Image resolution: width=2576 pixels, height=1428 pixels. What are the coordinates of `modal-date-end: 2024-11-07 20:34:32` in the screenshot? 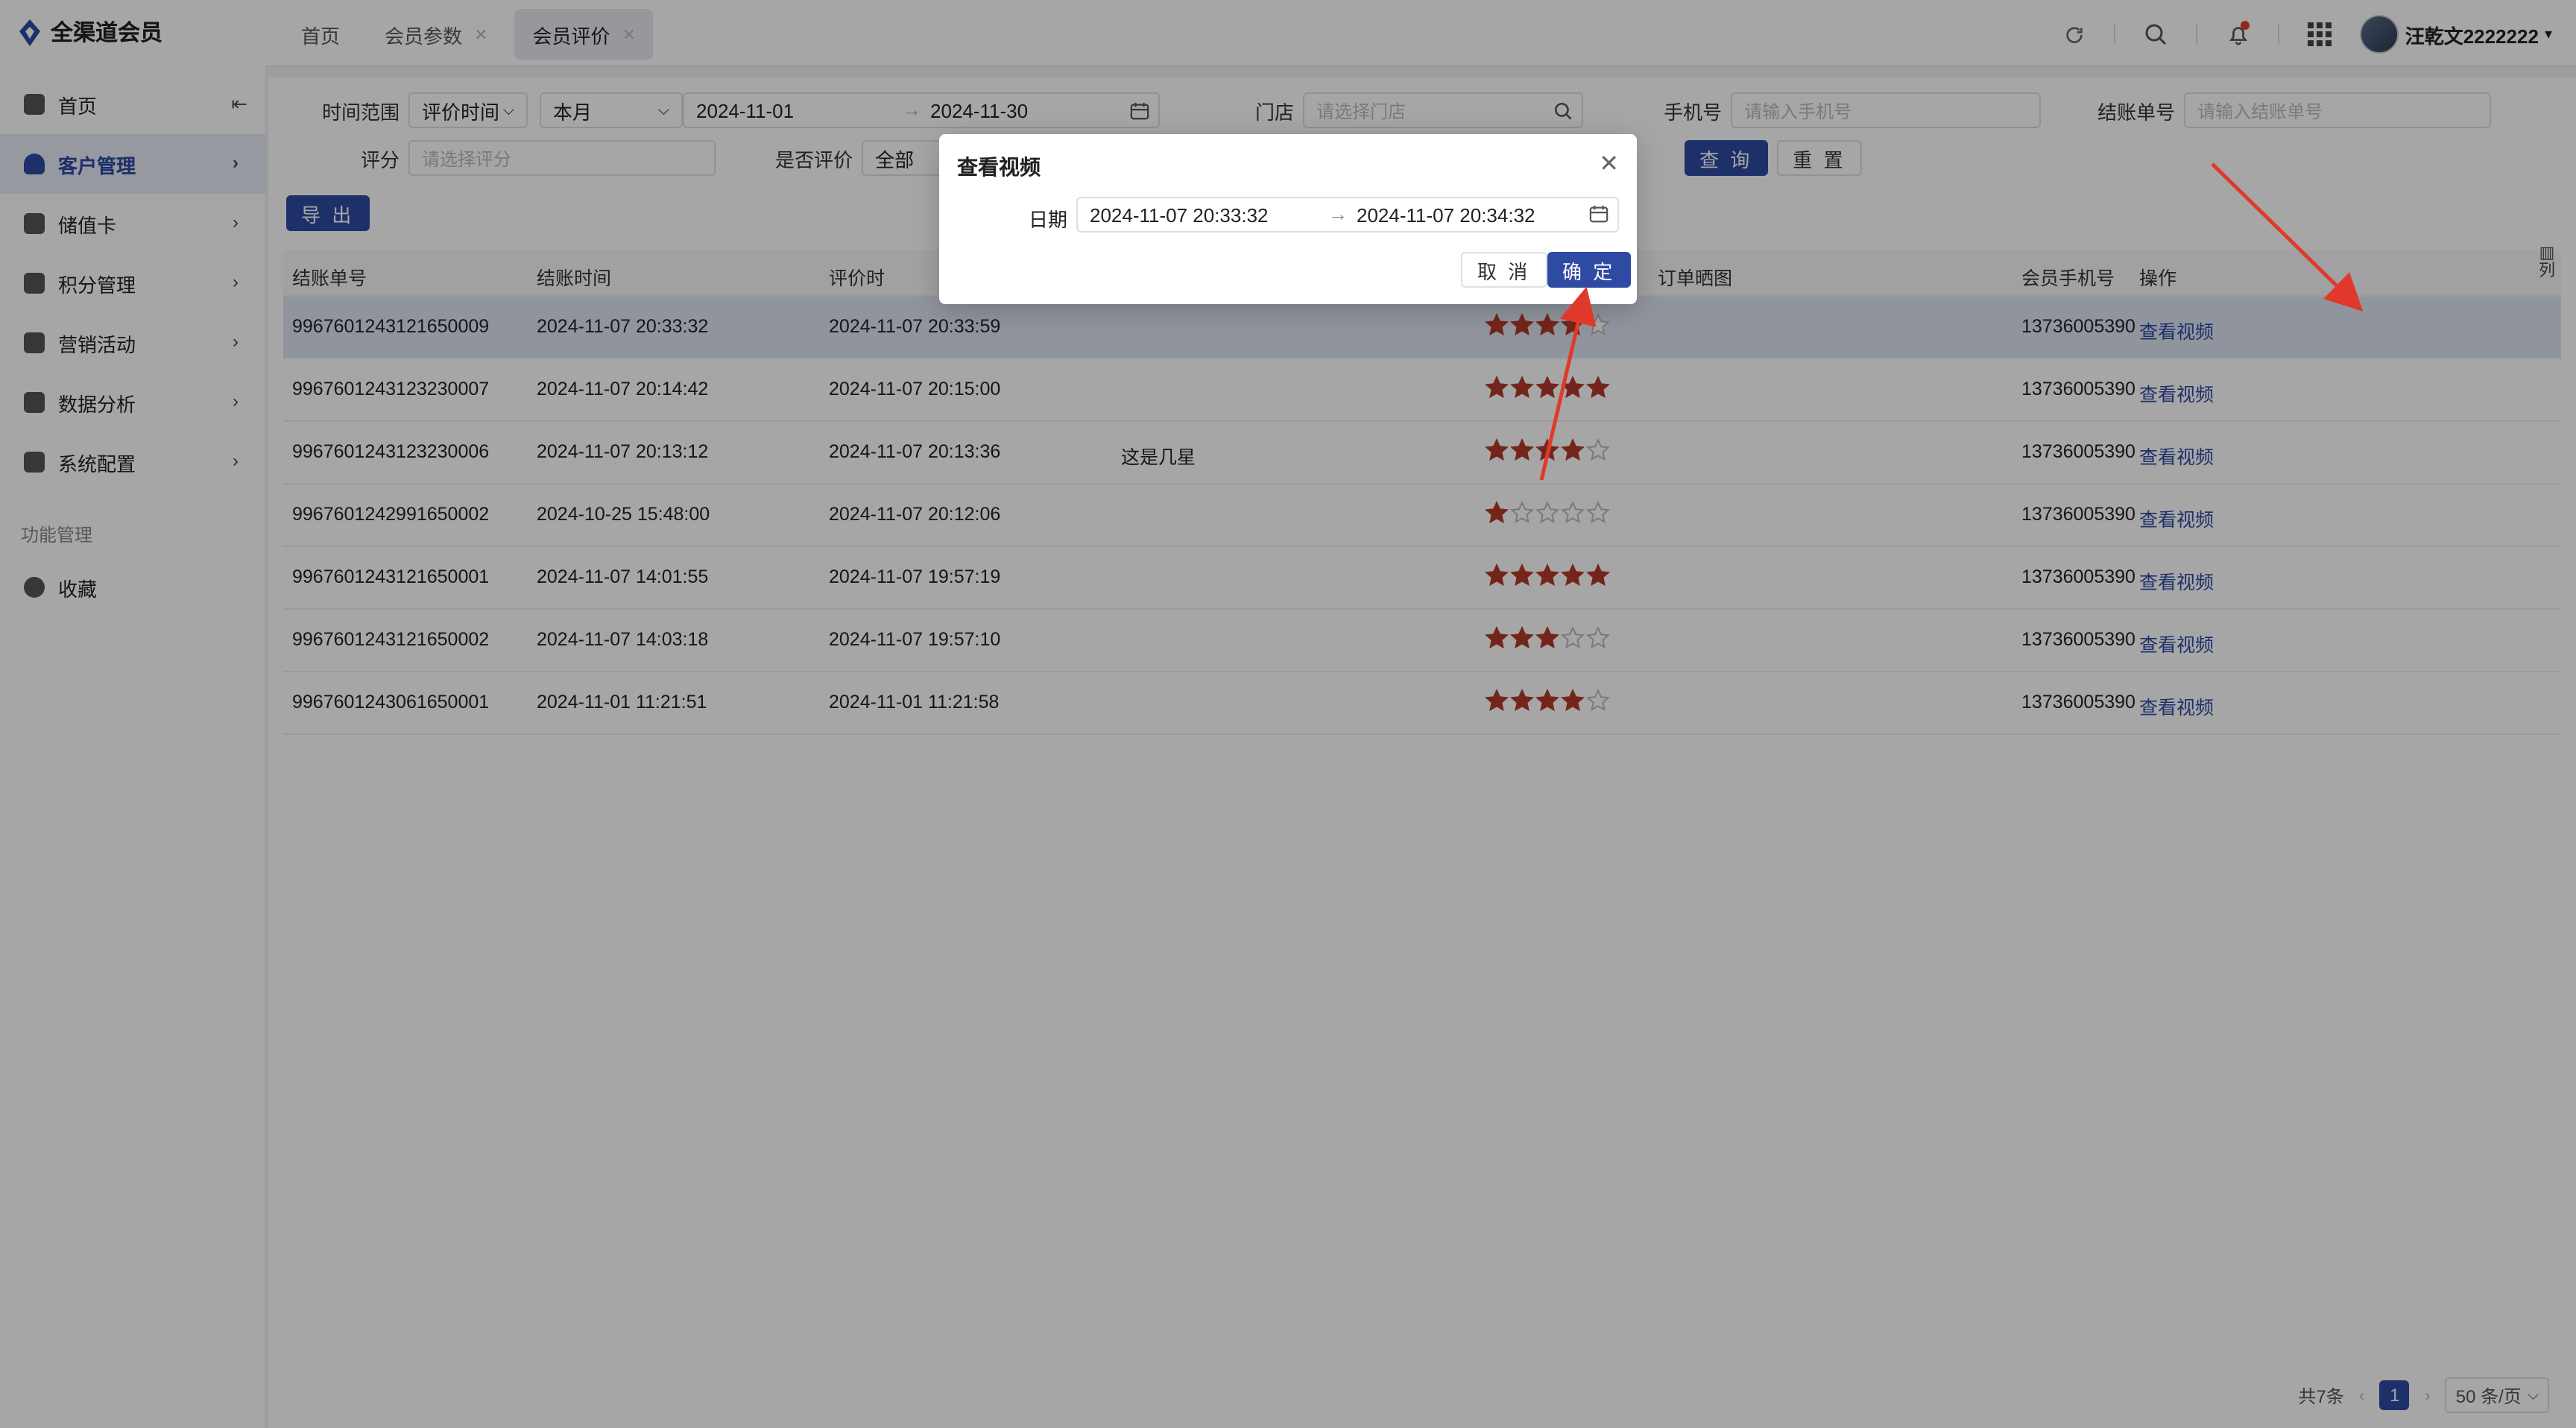 It's located at (1446, 215).